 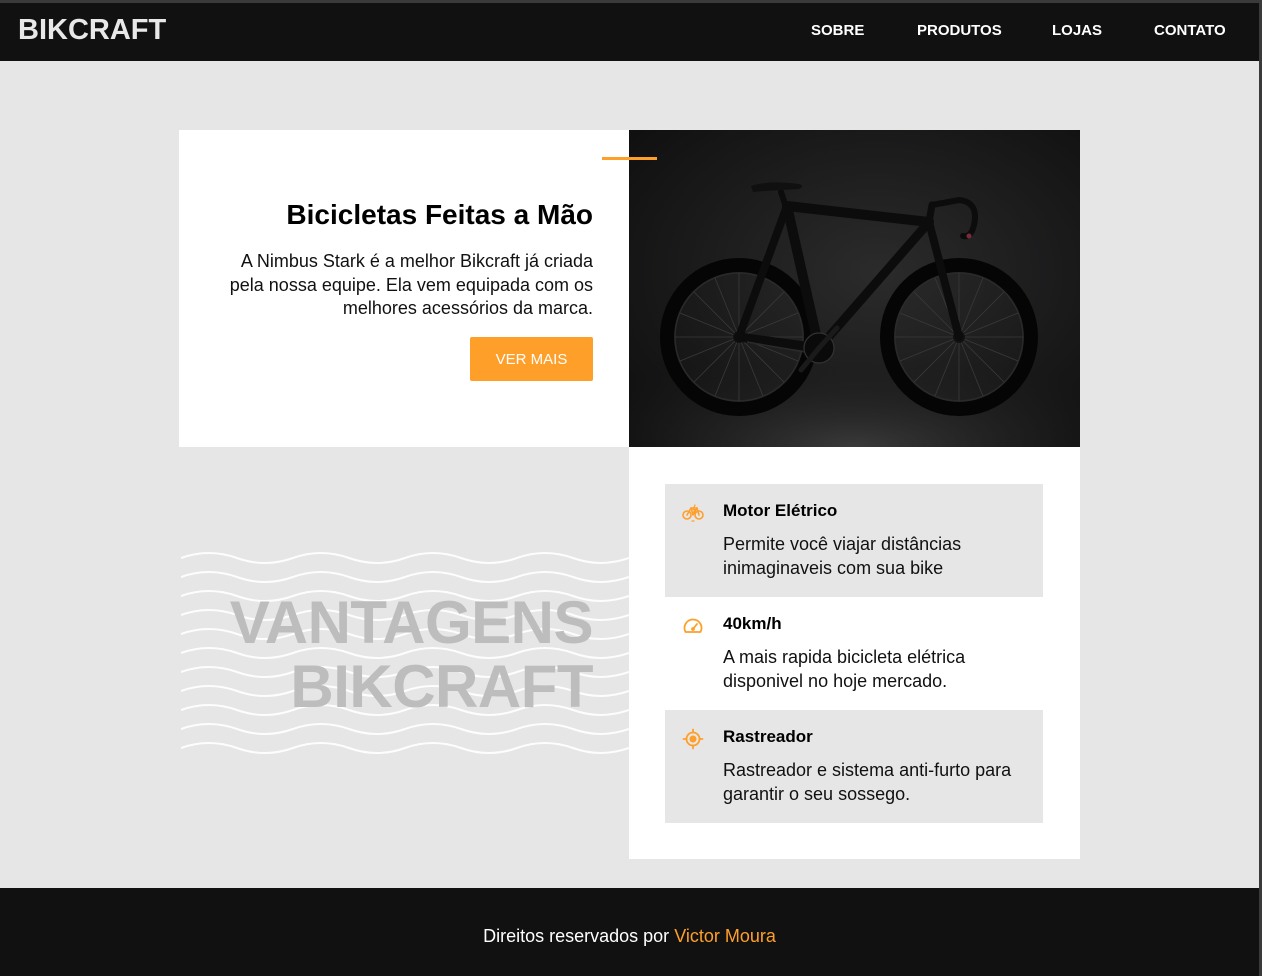 What do you see at coordinates (441, 686) in the screenshot?
I see `vantagens-title-line2: BIKCRAFT` at bounding box center [441, 686].